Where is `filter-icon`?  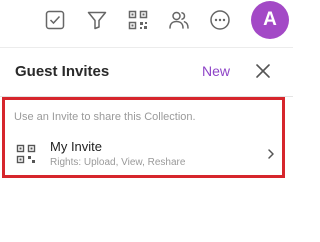 filter-icon is located at coordinates (97, 20).